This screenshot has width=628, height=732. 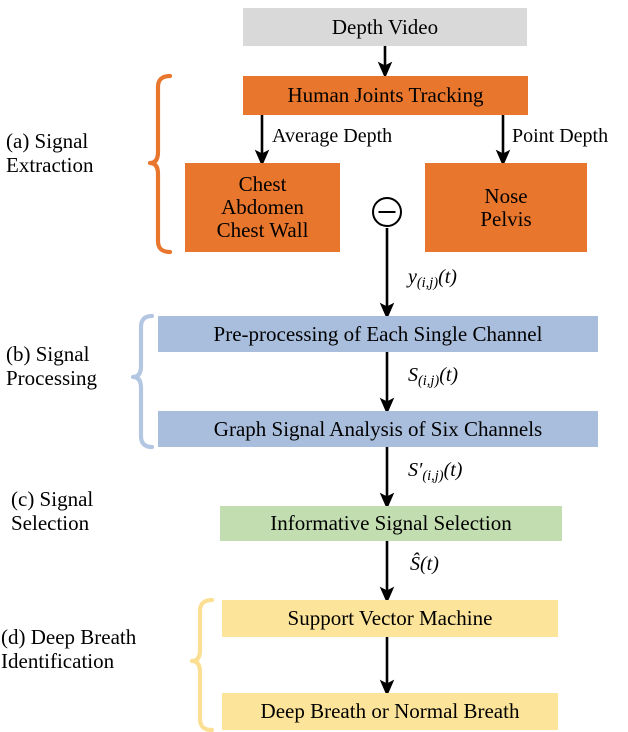 I want to click on node-chest-abdomen-chest-wall: Chest Abdomen Chest Wall, so click(x=262, y=207).